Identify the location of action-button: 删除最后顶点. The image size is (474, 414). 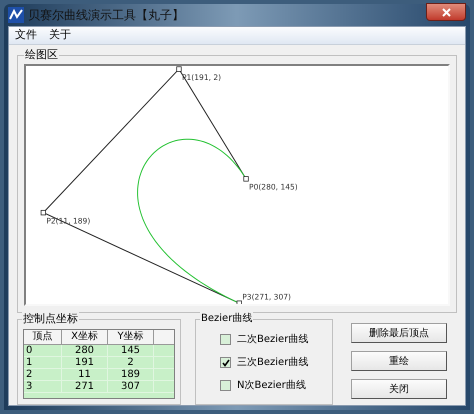
(399, 333).